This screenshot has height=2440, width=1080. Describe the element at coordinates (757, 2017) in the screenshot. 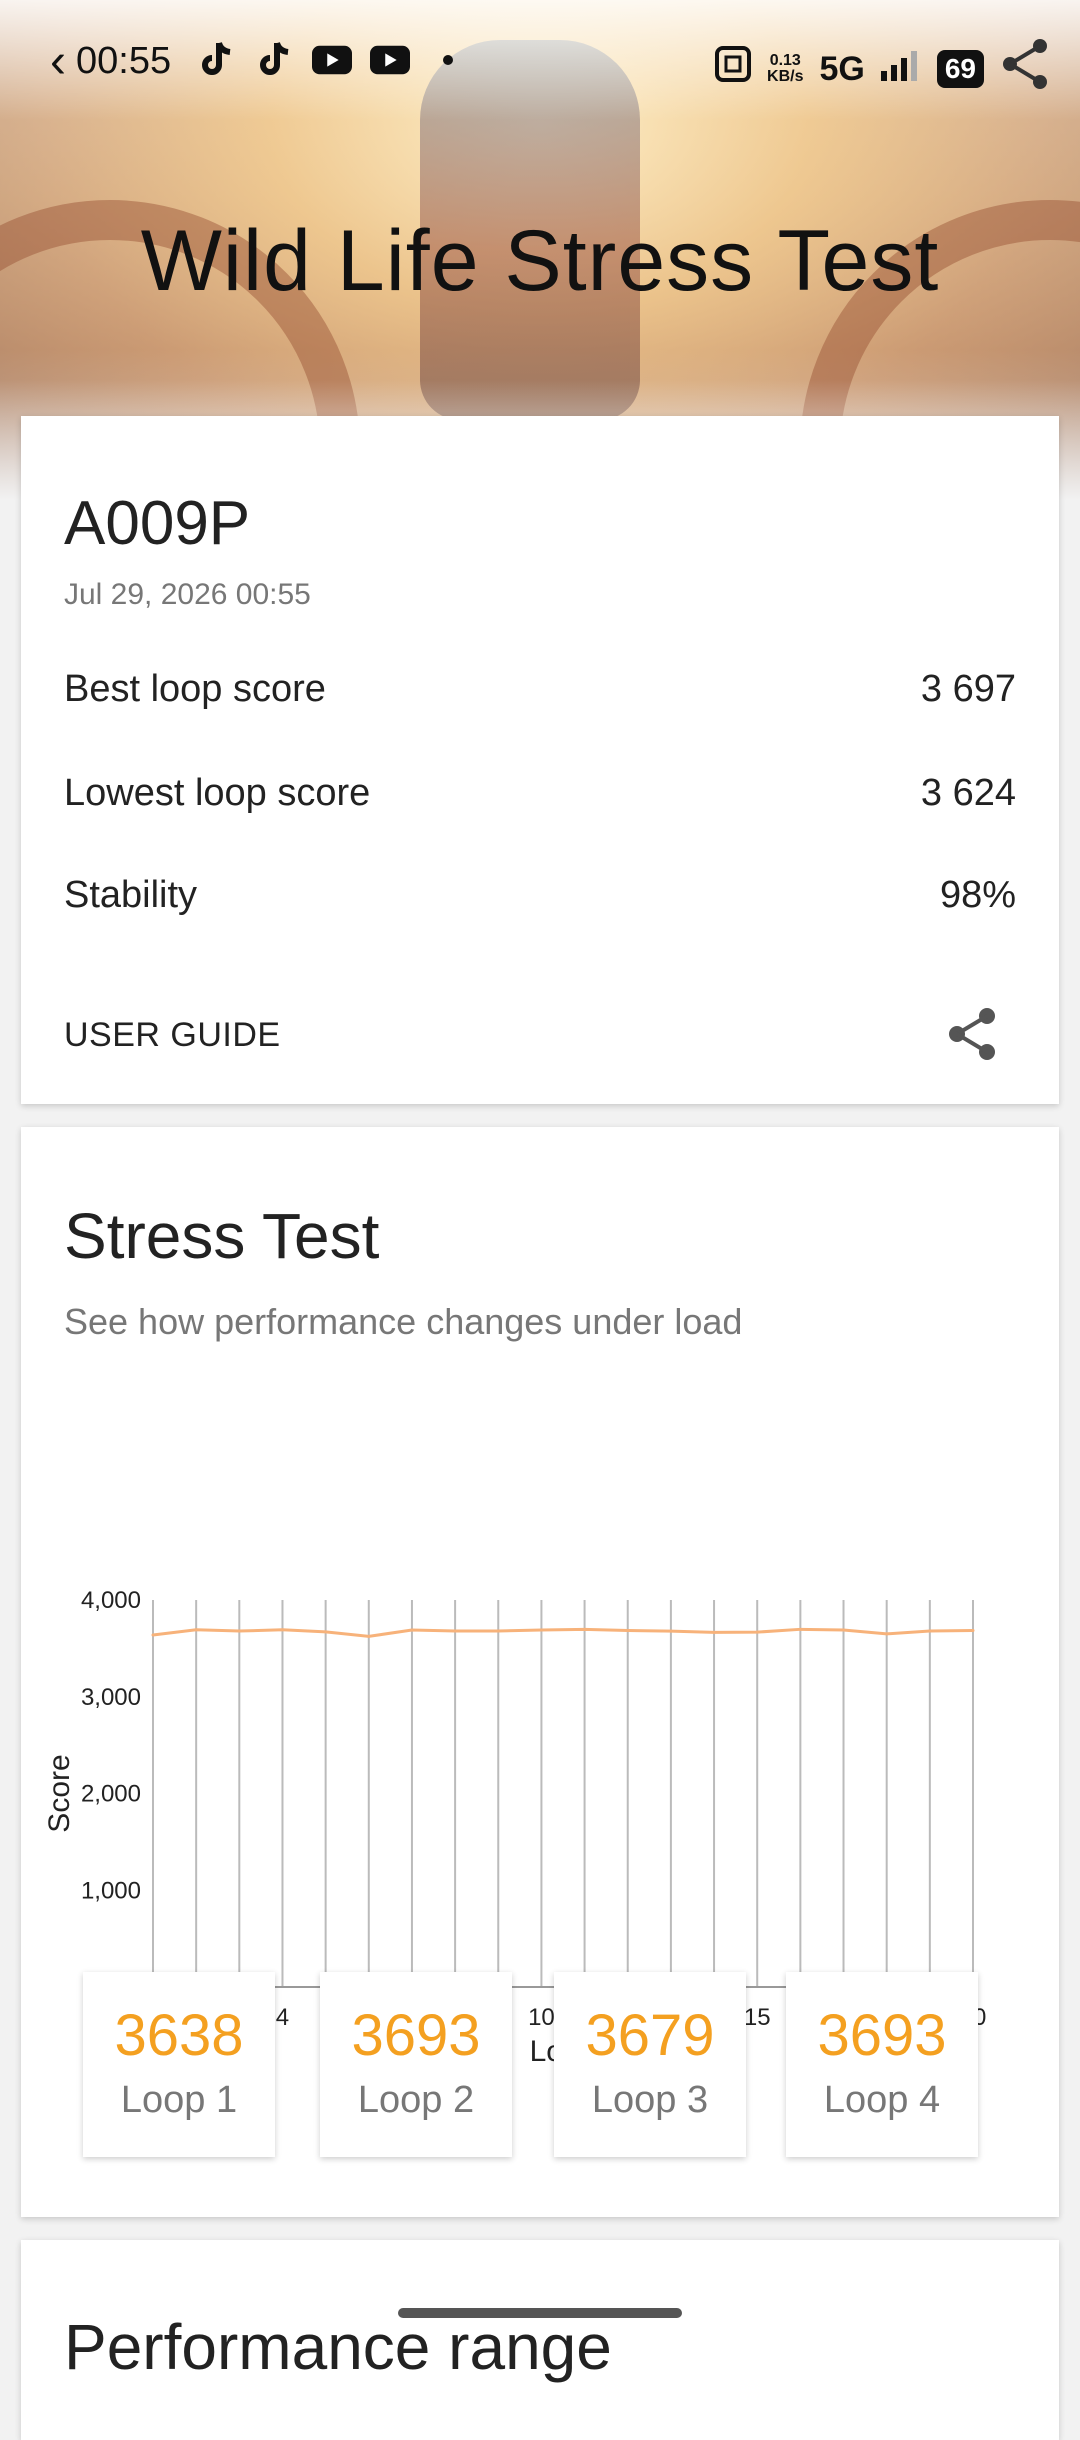

I see `x-tick-label: 15` at that location.